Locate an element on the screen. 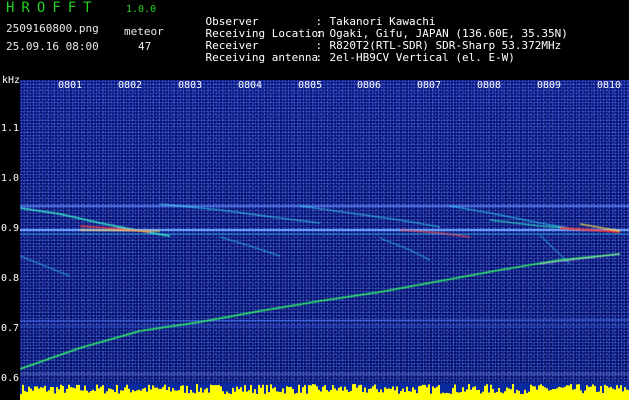 The height and width of the screenshot is (400, 629). timestamp: 25.09.16 08:00 is located at coordinates (52, 46).